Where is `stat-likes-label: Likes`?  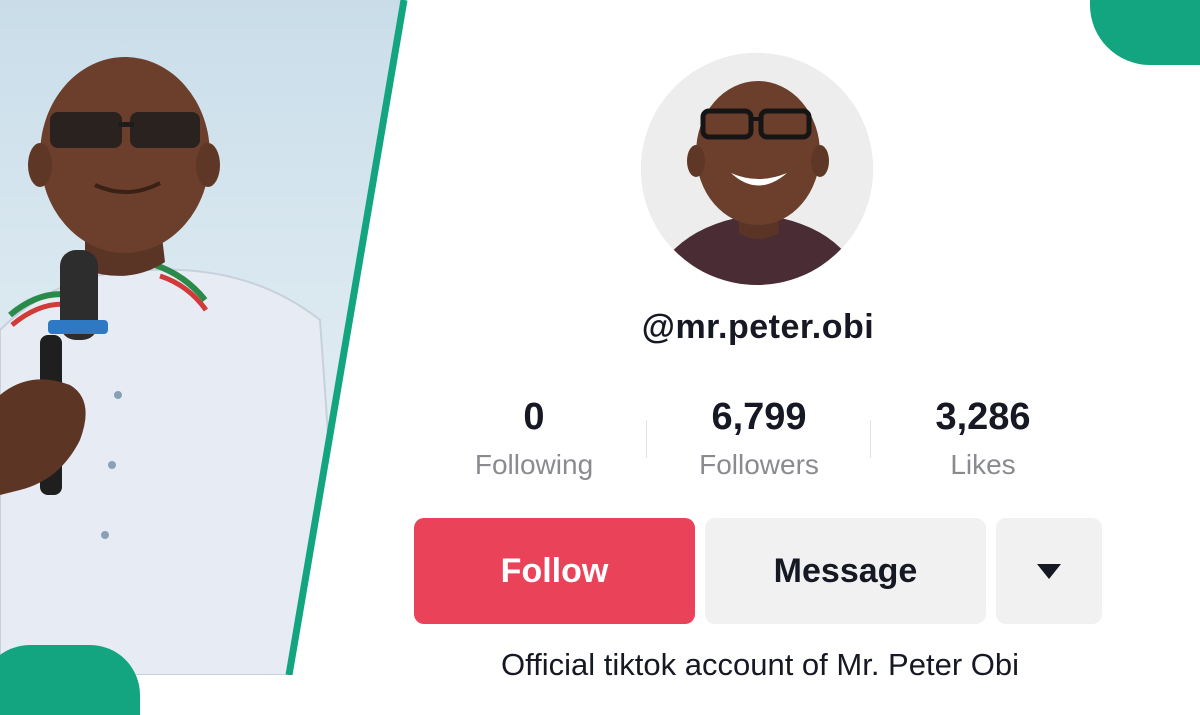
stat-likes-label: Likes is located at coordinates (983, 464).